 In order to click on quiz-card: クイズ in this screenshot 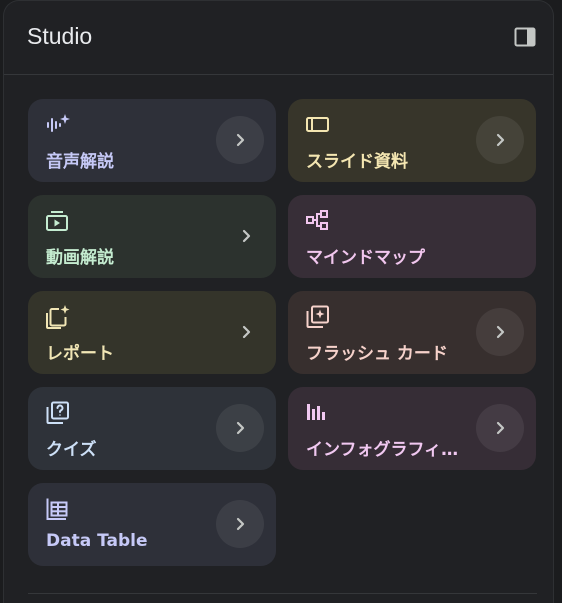, I will do `click(152, 428)`.